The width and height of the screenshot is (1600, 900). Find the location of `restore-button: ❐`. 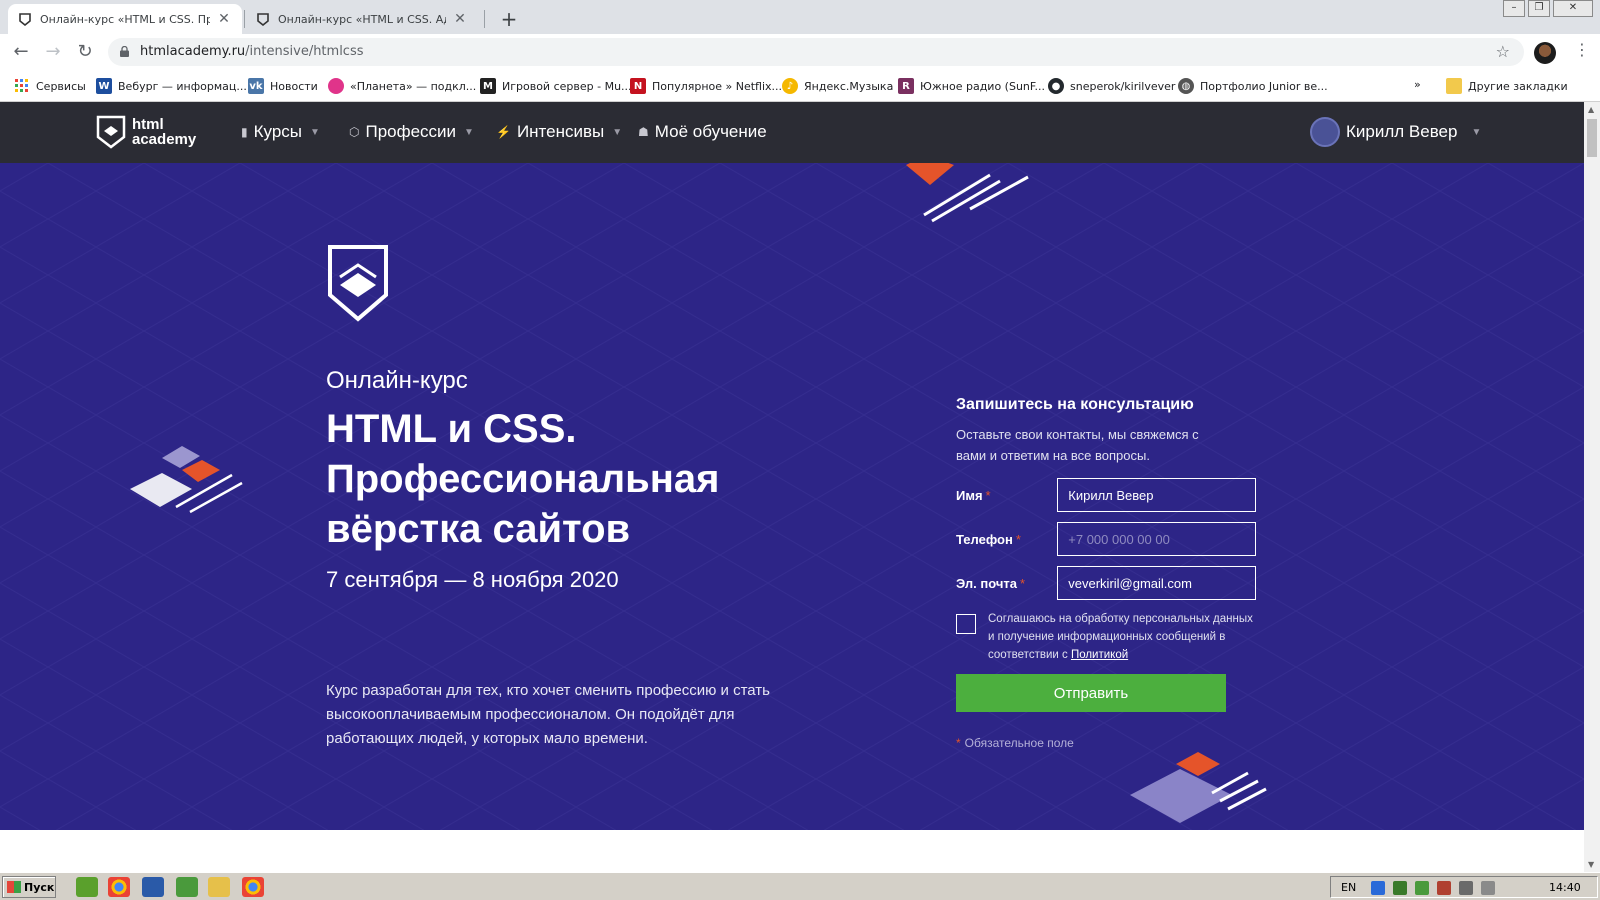

restore-button: ❐ is located at coordinates (1539, 8).